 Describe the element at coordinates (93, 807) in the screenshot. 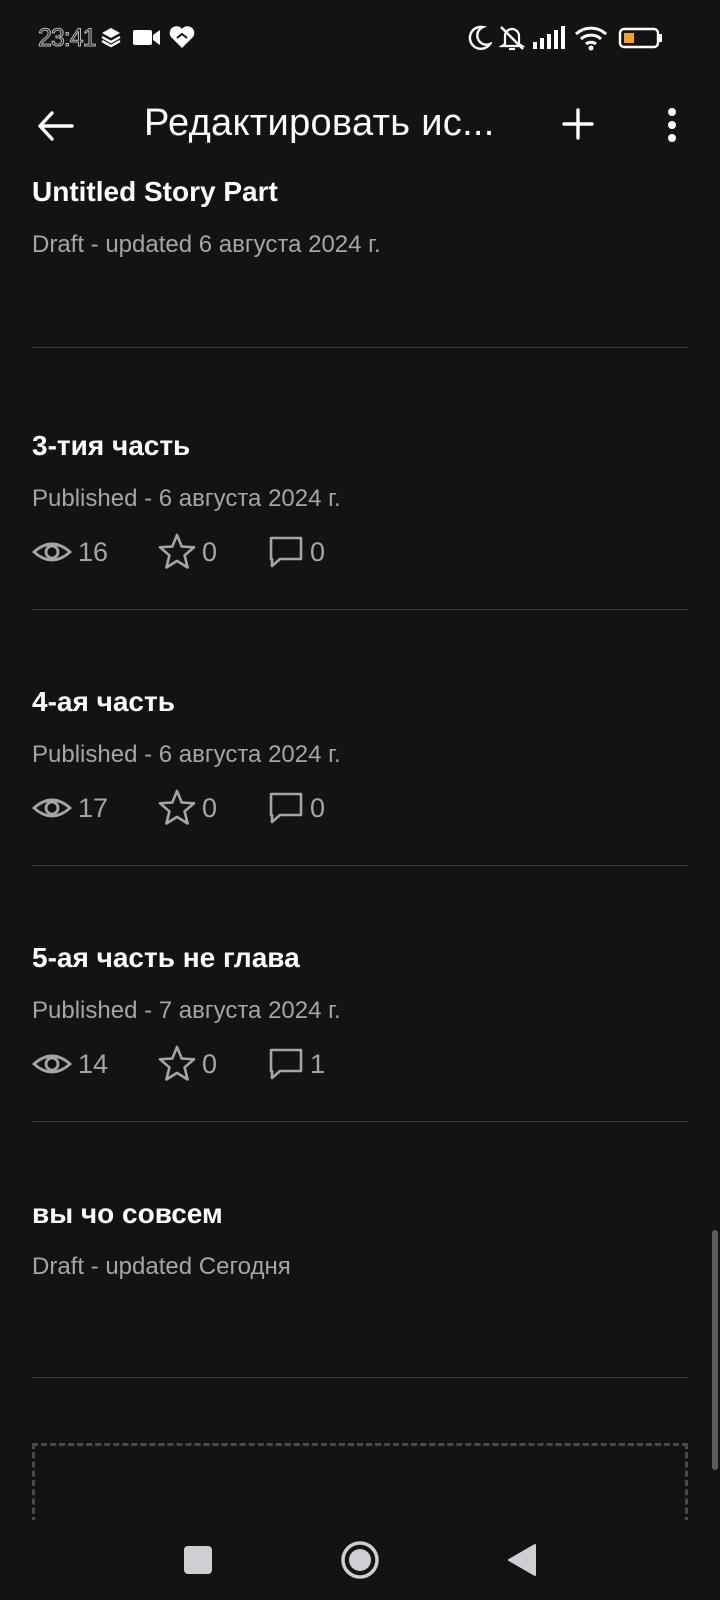

I see `views-count: 17` at that location.